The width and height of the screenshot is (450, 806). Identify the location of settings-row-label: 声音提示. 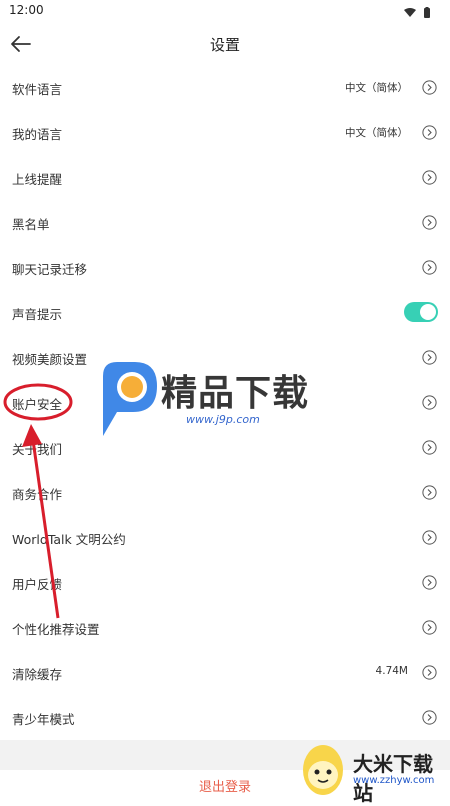
(37, 314).